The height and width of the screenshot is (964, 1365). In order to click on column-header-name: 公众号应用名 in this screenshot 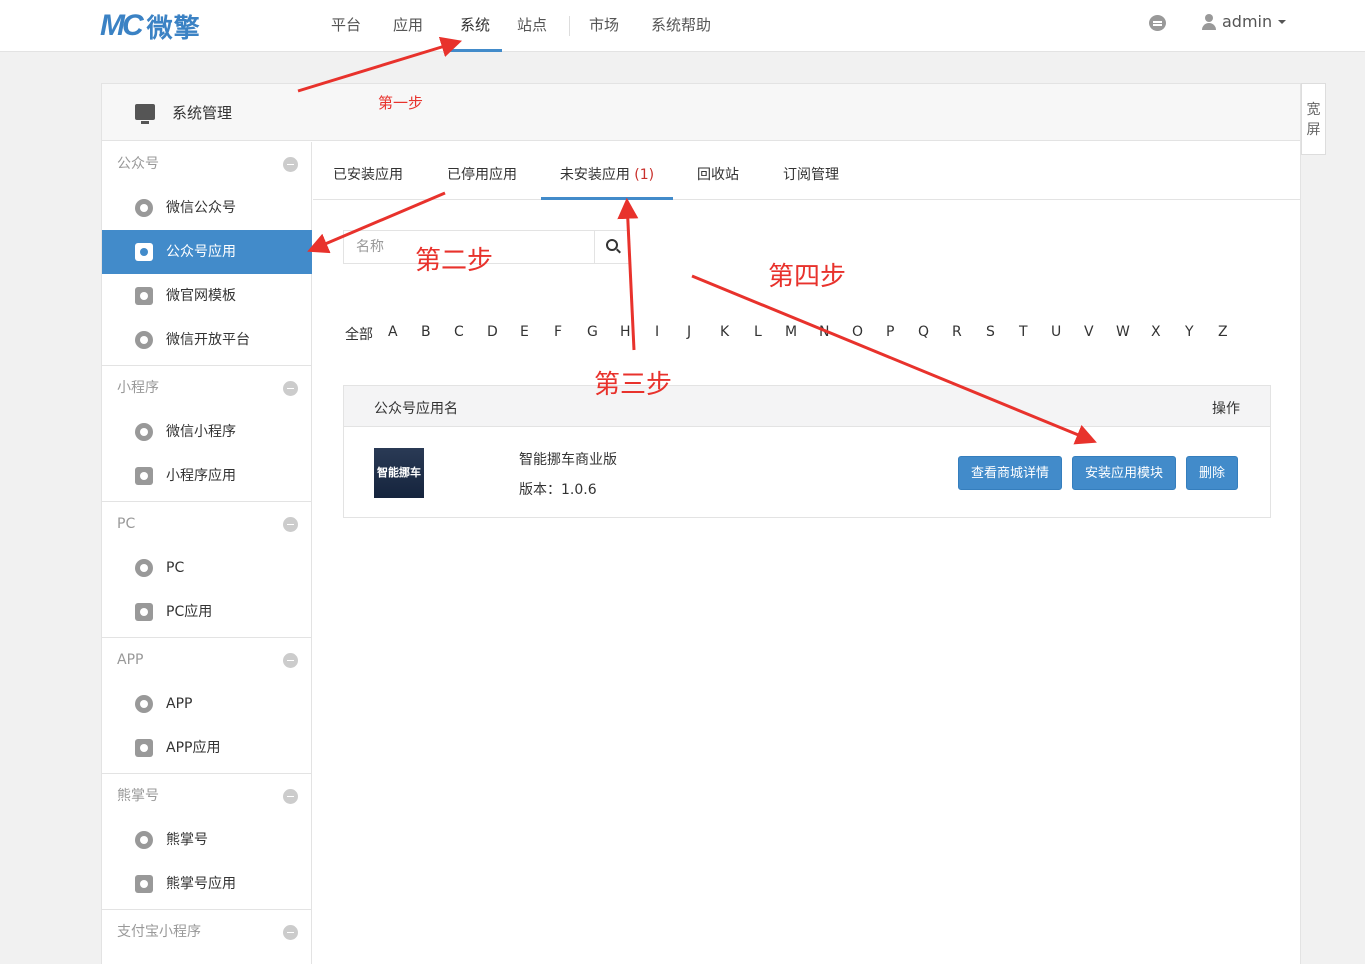, I will do `click(416, 409)`.